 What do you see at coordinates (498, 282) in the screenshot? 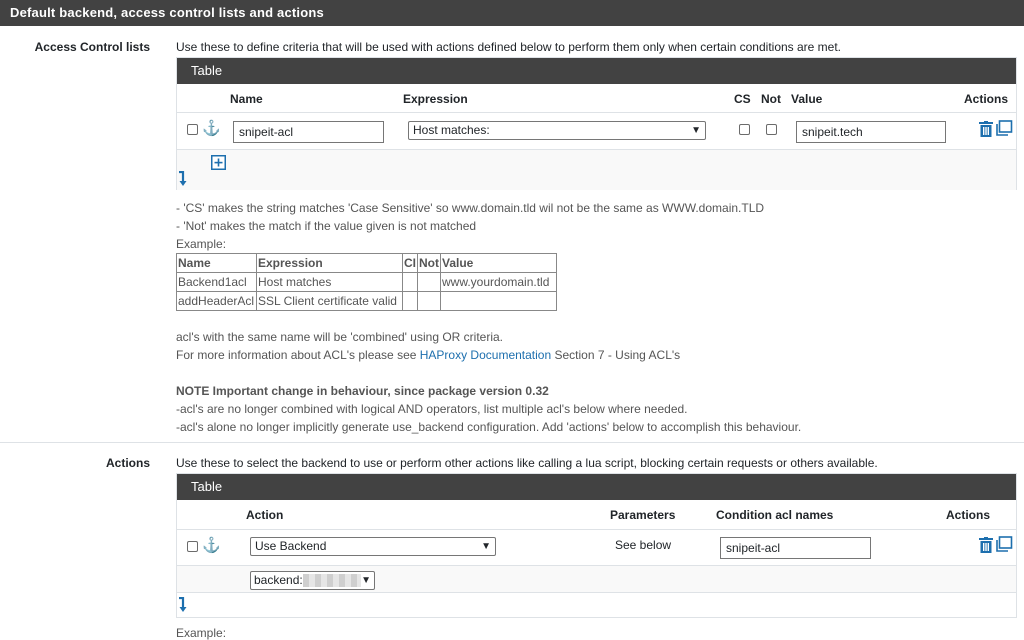
I see `example-cell: www.yourdomain.tld` at bounding box center [498, 282].